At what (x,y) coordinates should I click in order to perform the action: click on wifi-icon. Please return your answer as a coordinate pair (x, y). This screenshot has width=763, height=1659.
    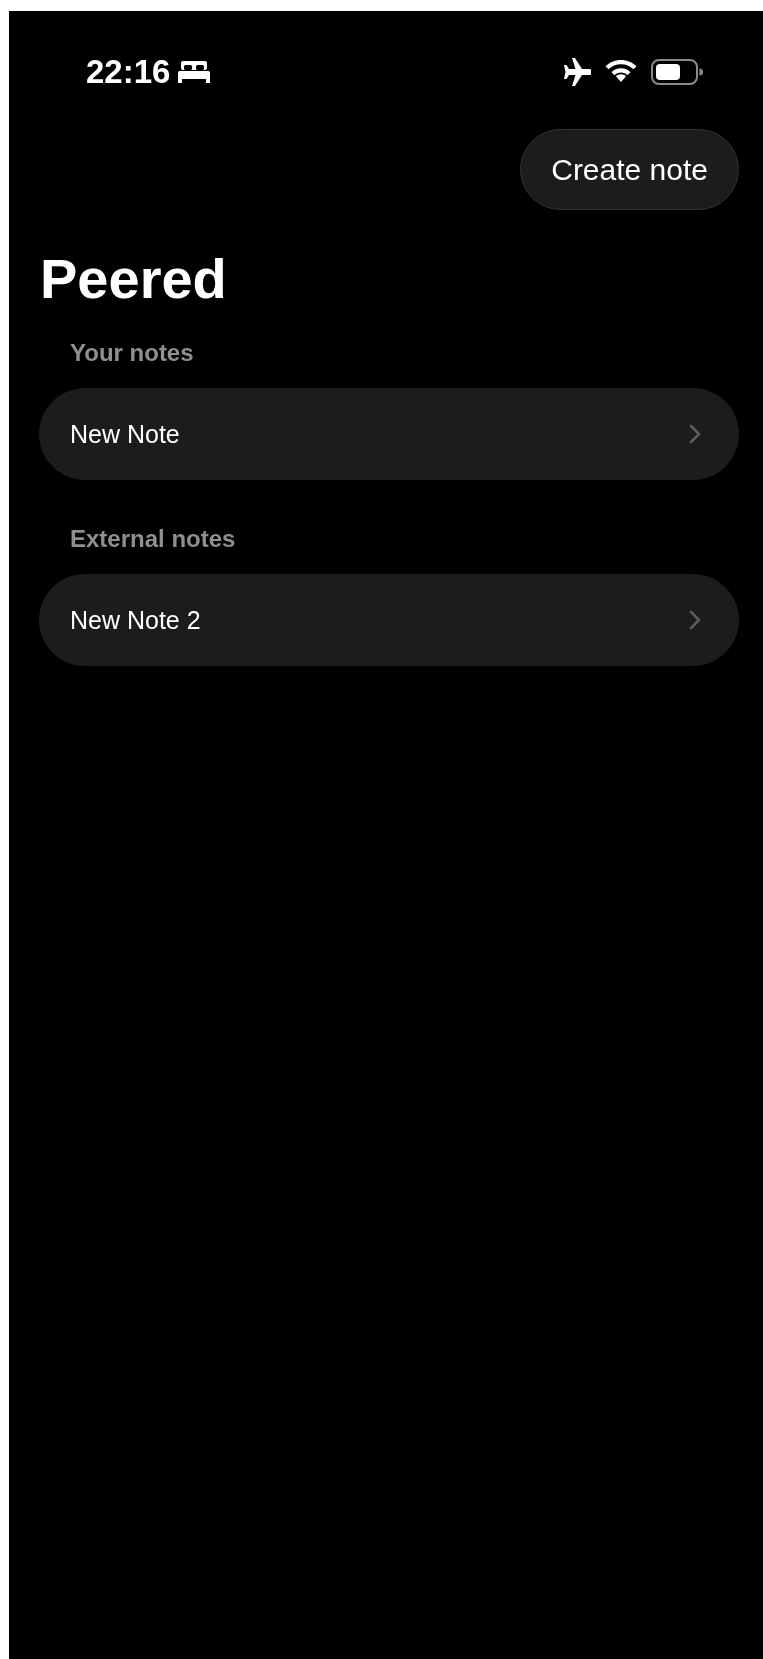
    Looking at the image, I should click on (621, 72).